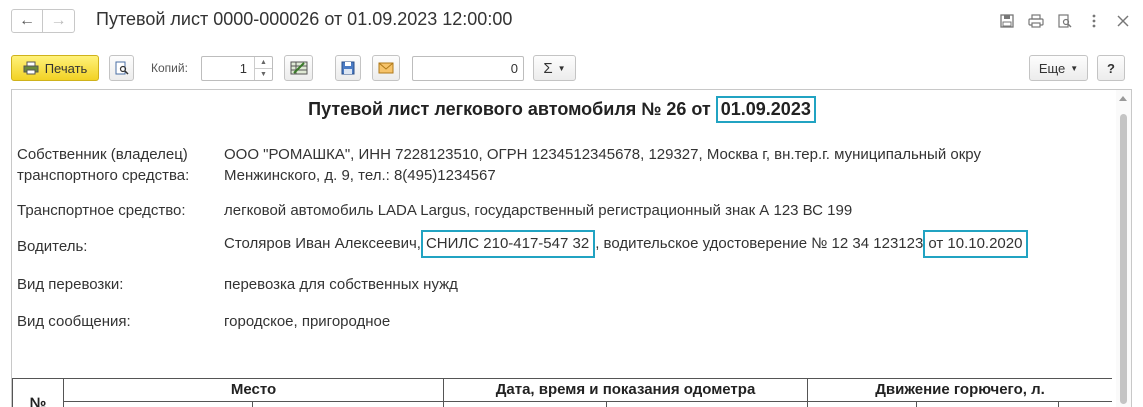  Describe the element at coordinates (1122, 21) in the screenshot. I see `close-icon` at that location.